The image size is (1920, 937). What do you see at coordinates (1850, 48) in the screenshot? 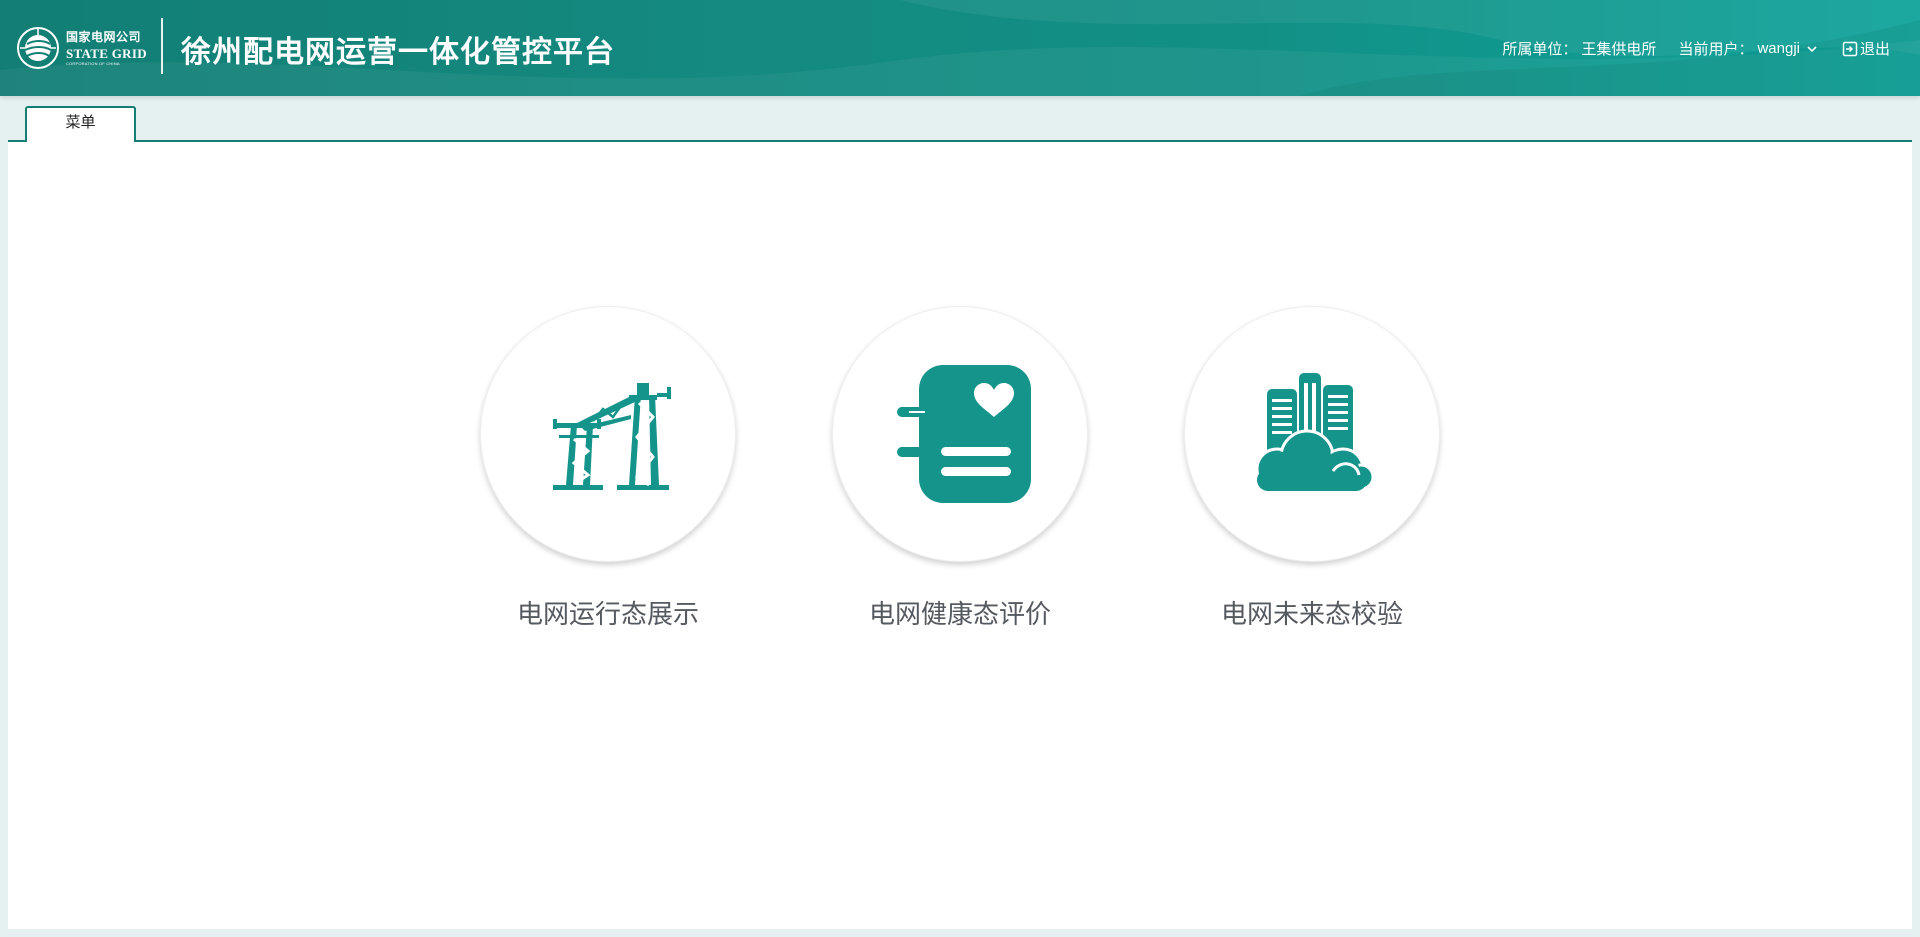
I see `logout-icon` at bounding box center [1850, 48].